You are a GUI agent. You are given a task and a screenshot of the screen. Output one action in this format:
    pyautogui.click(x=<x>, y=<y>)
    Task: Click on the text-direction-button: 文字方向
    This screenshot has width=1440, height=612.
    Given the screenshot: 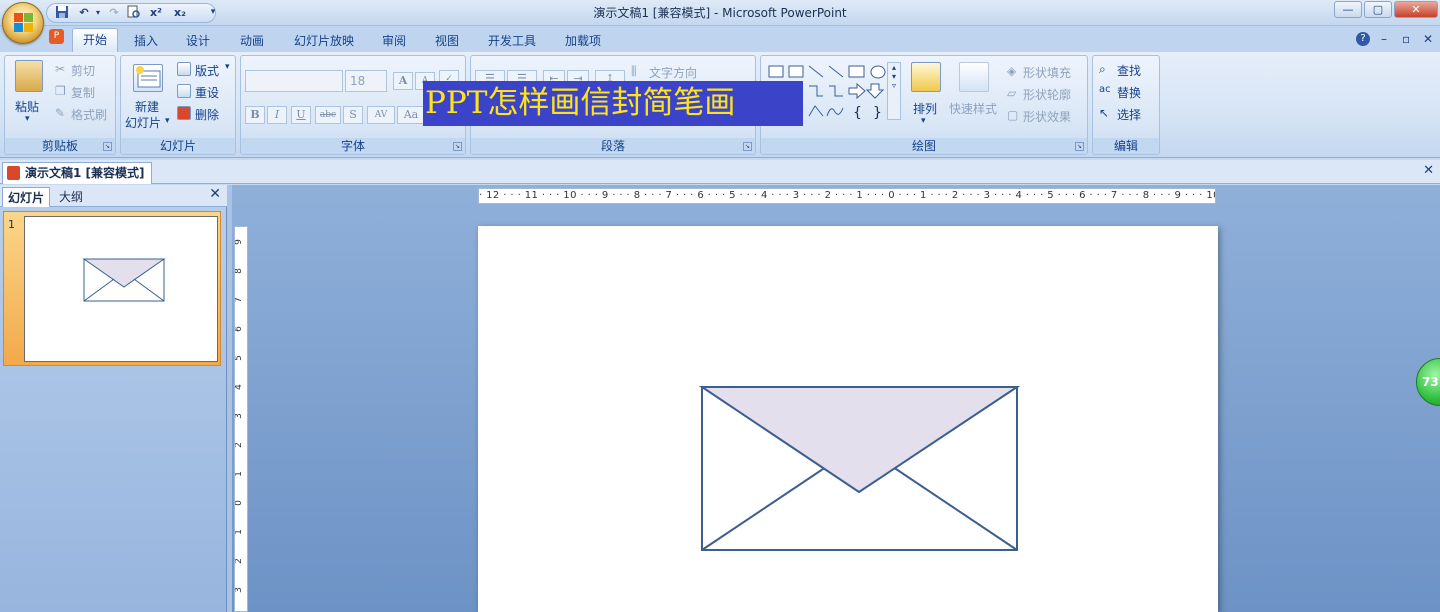 What is the action you would take?
    pyautogui.click(x=673, y=72)
    